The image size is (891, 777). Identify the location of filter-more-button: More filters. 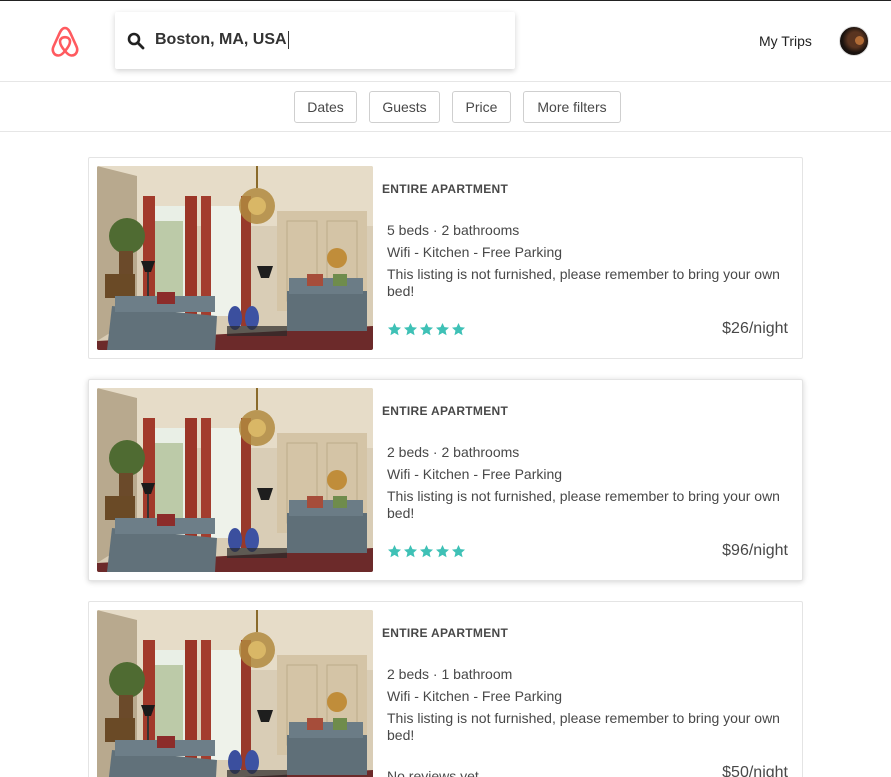
(572, 107).